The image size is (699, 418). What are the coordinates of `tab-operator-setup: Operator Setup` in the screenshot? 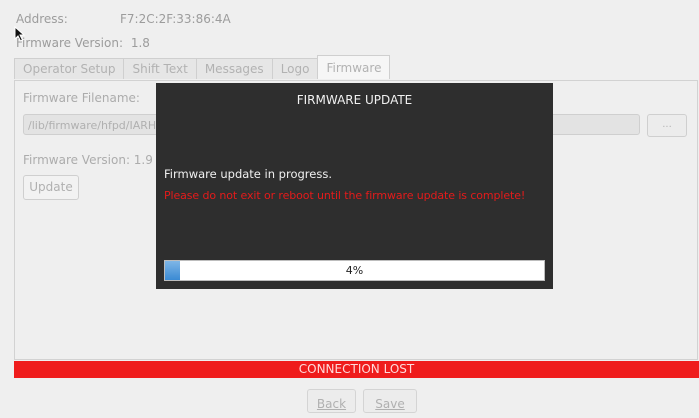 It's located at (69, 68).